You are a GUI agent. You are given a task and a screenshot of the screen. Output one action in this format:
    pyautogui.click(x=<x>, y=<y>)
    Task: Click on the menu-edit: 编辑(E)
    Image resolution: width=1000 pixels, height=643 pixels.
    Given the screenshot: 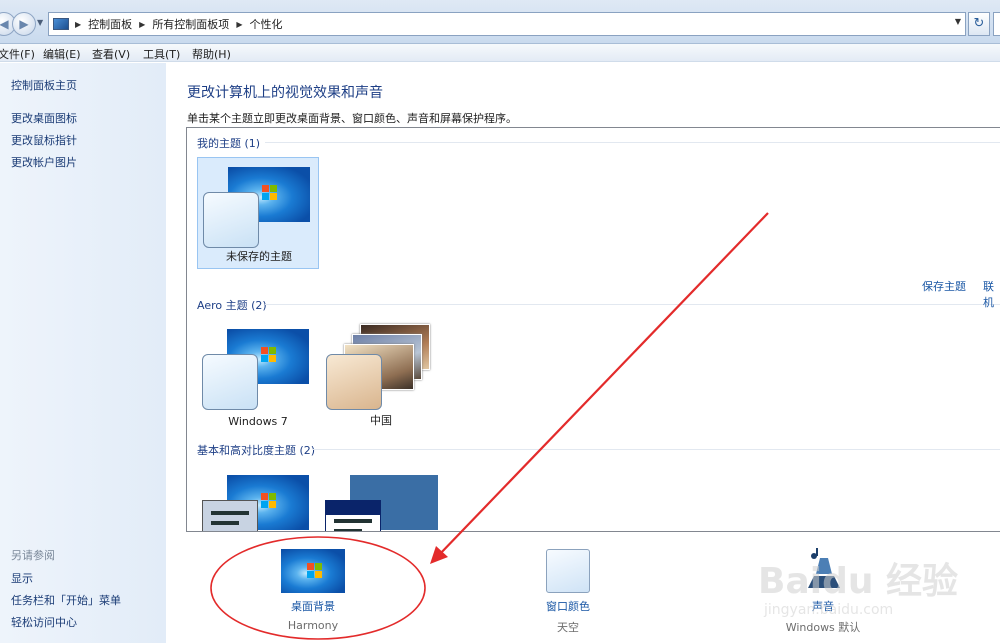 What is the action you would take?
    pyautogui.click(x=62, y=54)
    